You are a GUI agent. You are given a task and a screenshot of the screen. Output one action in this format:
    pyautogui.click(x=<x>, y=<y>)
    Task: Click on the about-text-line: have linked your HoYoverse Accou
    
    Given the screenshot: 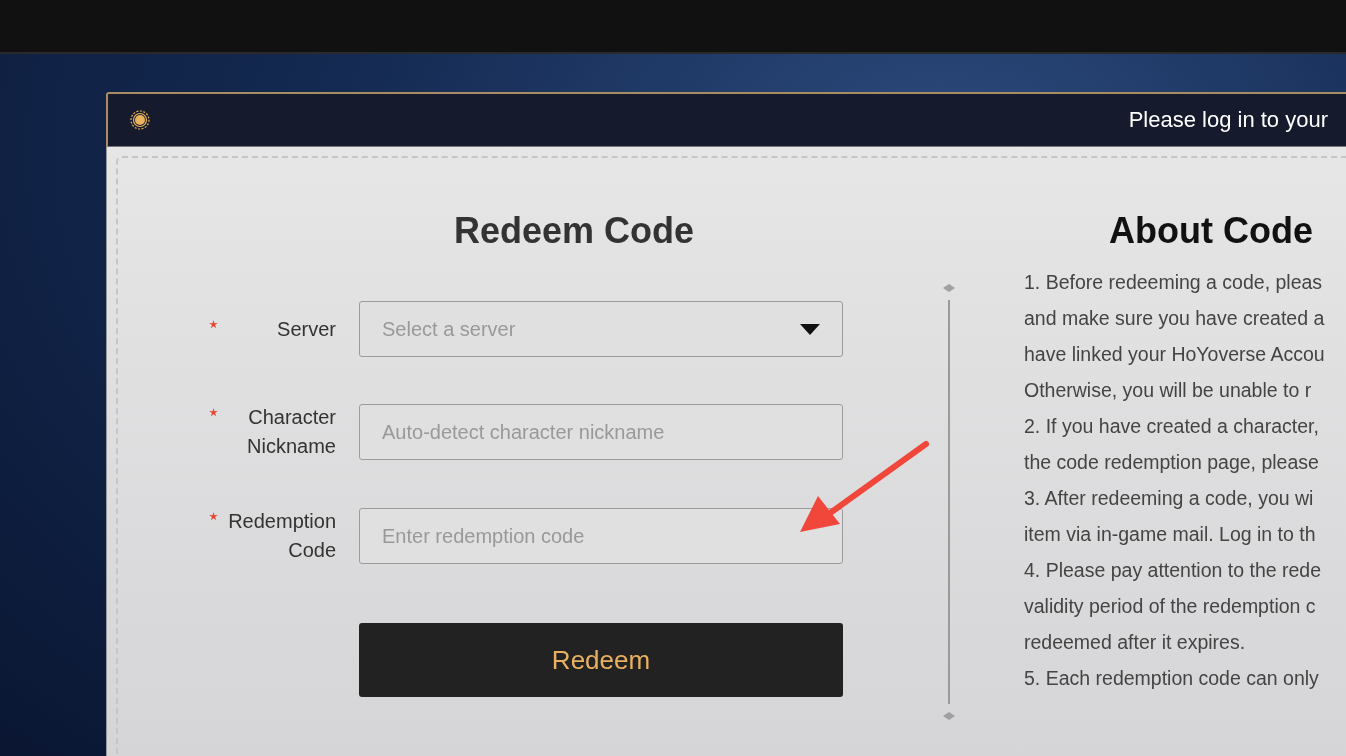 What is the action you would take?
    pyautogui.click(x=1174, y=354)
    